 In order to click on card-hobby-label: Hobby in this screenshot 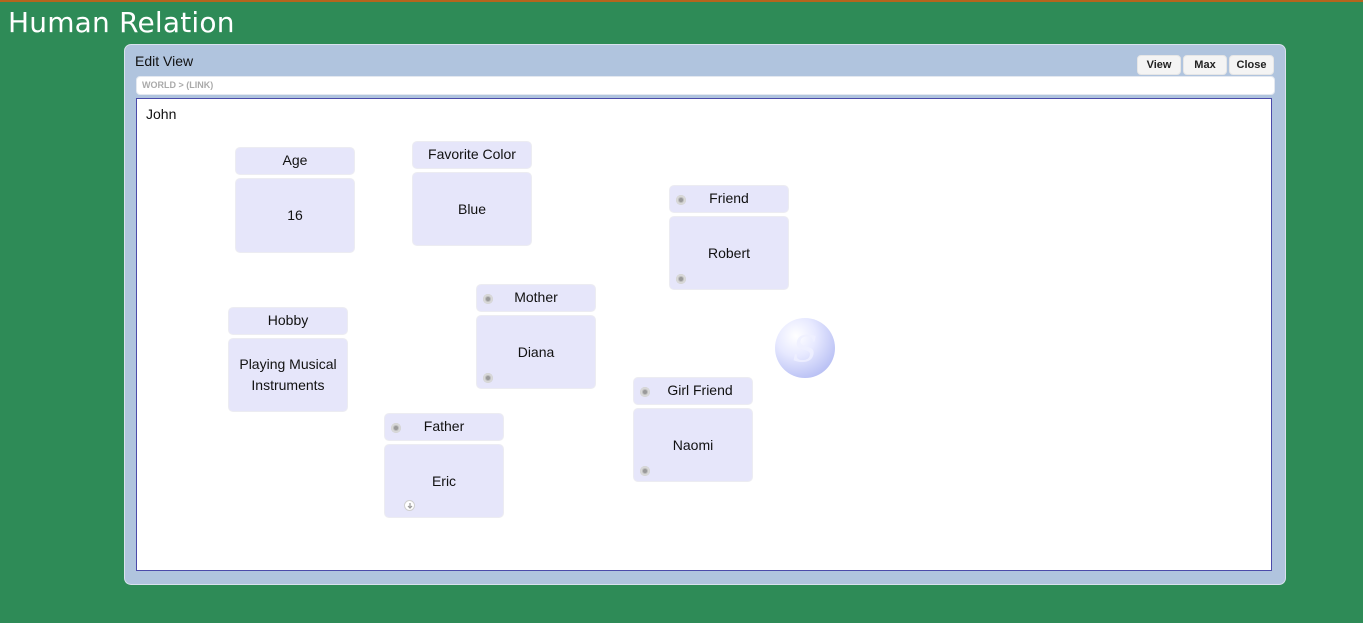, I will do `click(288, 321)`.